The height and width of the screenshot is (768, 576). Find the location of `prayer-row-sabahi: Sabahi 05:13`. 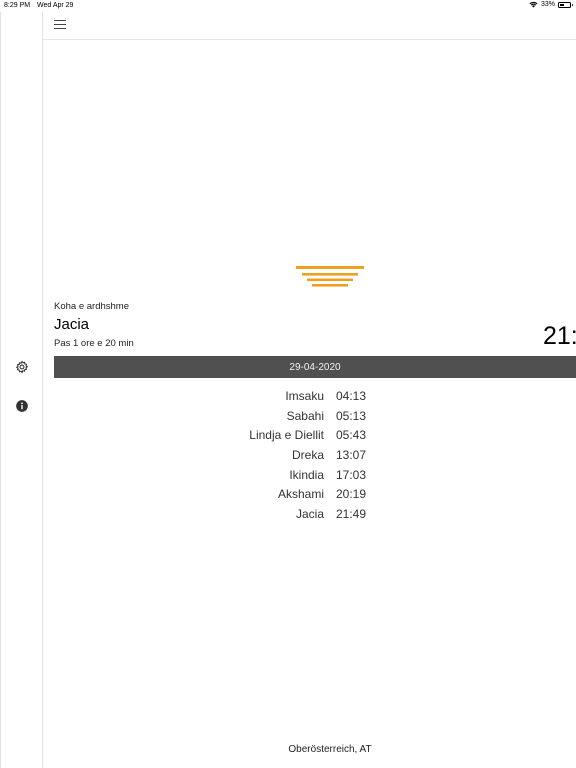

prayer-row-sabahi: Sabahi 05:13 is located at coordinates (315, 416).